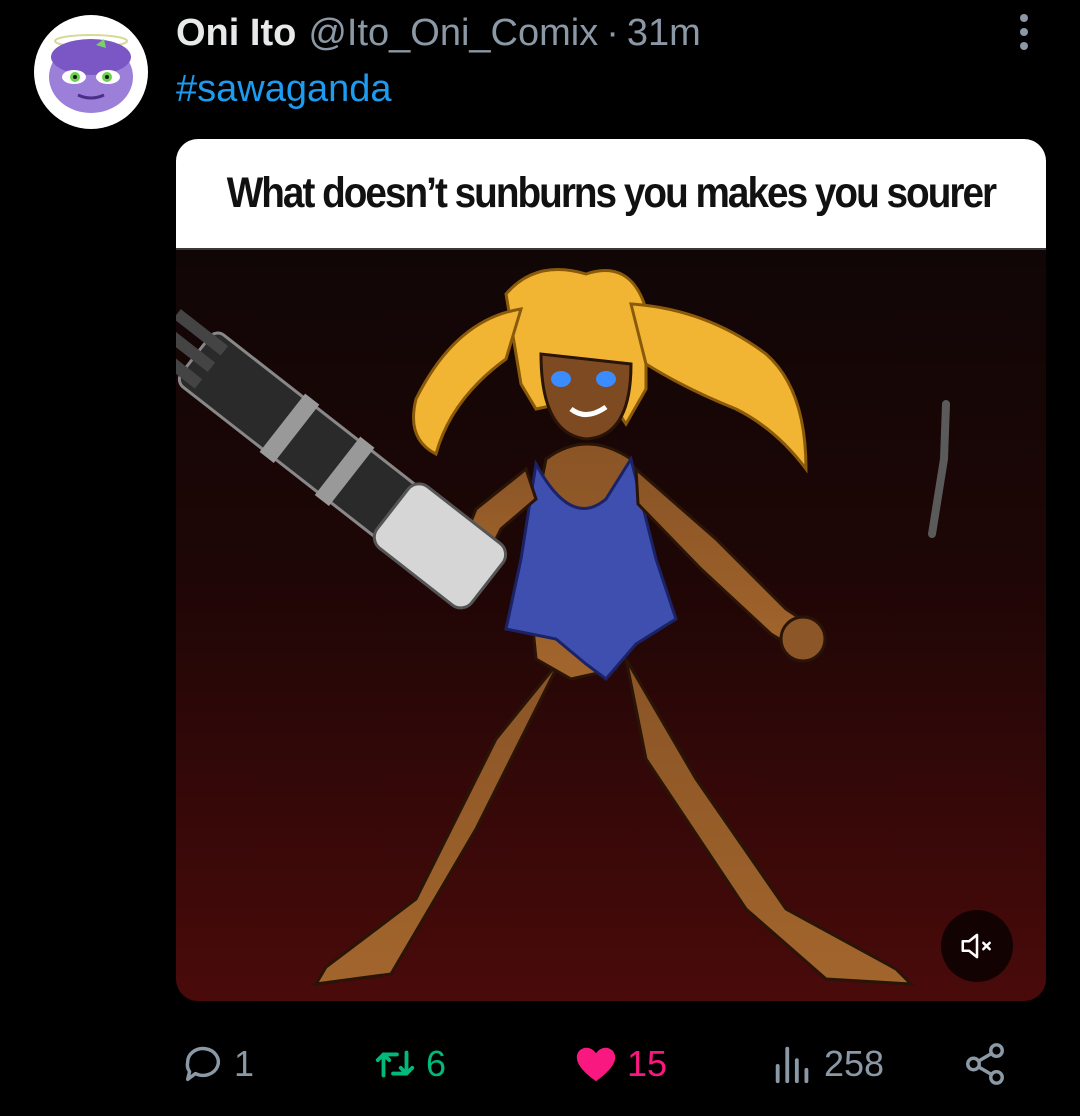  What do you see at coordinates (244, 1063) in the screenshot?
I see `reply-count: 1` at bounding box center [244, 1063].